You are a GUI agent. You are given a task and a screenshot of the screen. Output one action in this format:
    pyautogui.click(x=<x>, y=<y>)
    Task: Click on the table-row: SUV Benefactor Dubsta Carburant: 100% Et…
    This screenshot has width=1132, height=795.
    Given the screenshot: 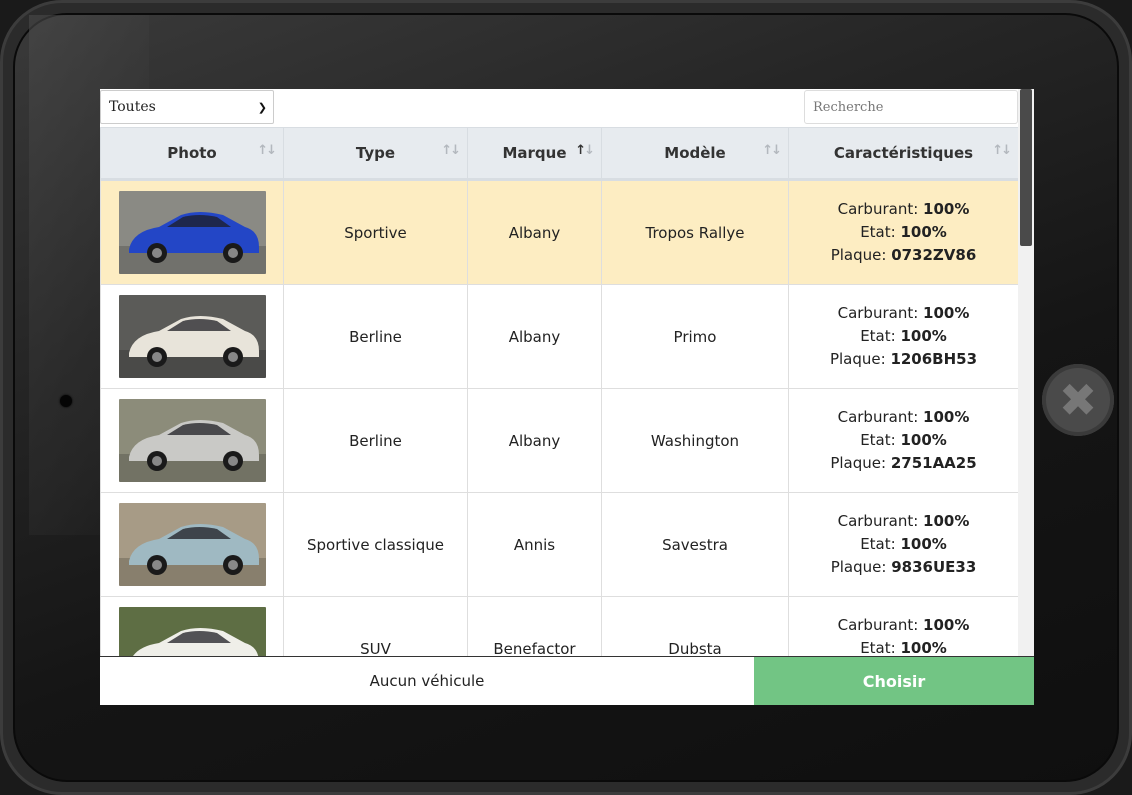 What is the action you would take?
    pyautogui.click(x=559, y=626)
    